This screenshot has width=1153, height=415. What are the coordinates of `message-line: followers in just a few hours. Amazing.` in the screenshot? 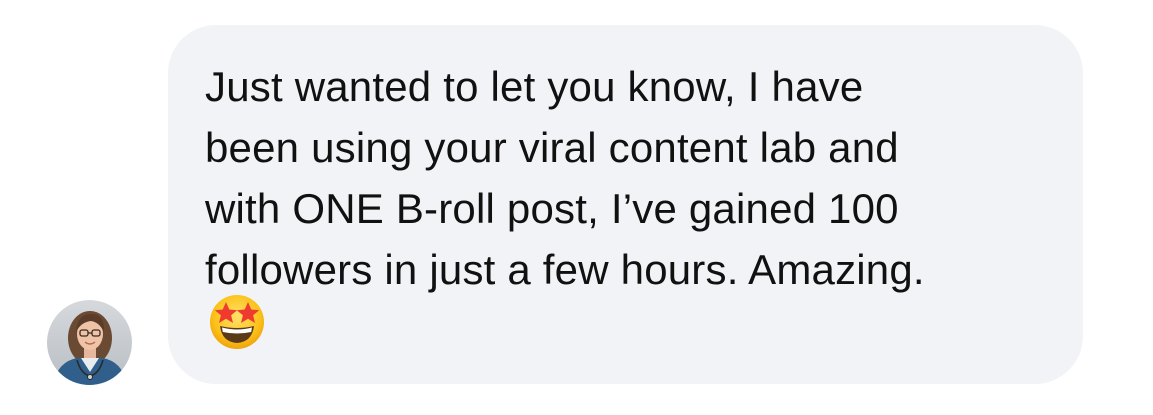 It's located at (565, 269).